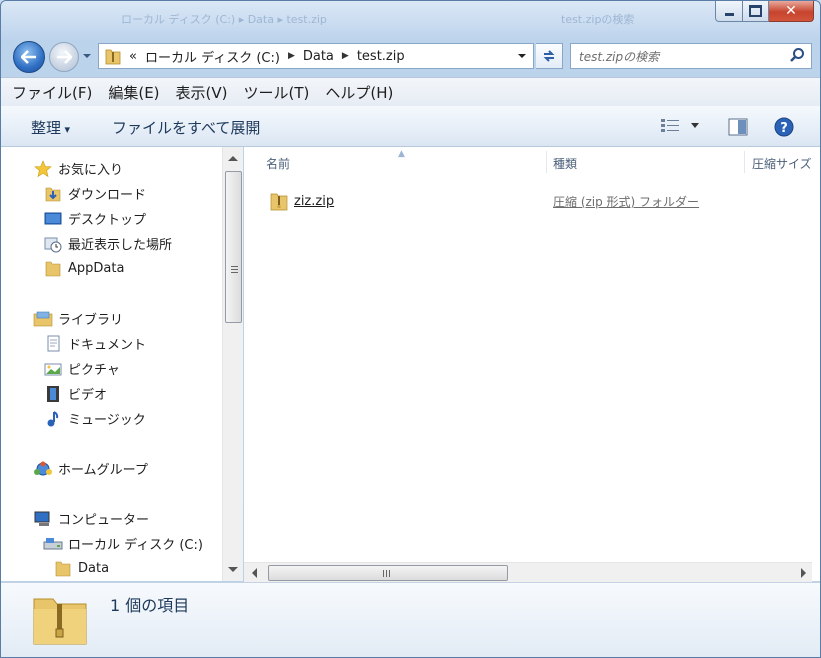  Describe the element at coordinates (133, 56) in the screenshot. I see `breadcrumb-overflow: «` at that location.